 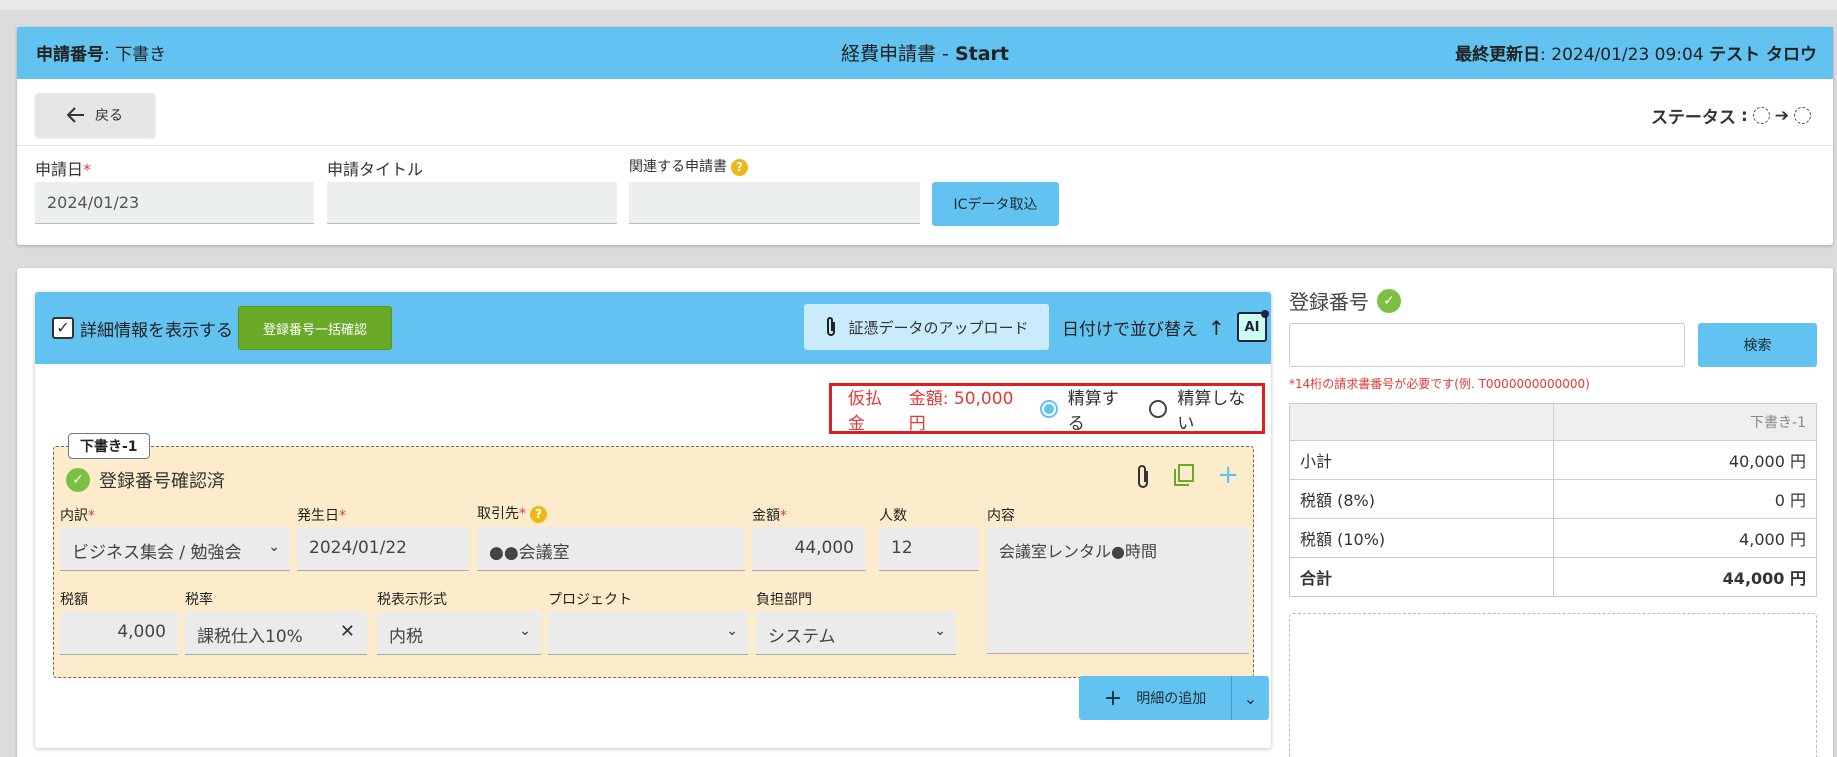 What do you see at coordinates (459, 633) in the screenshot?
I see `tax-display-select: 内税 ⌄` at bounding box center [459, 633].